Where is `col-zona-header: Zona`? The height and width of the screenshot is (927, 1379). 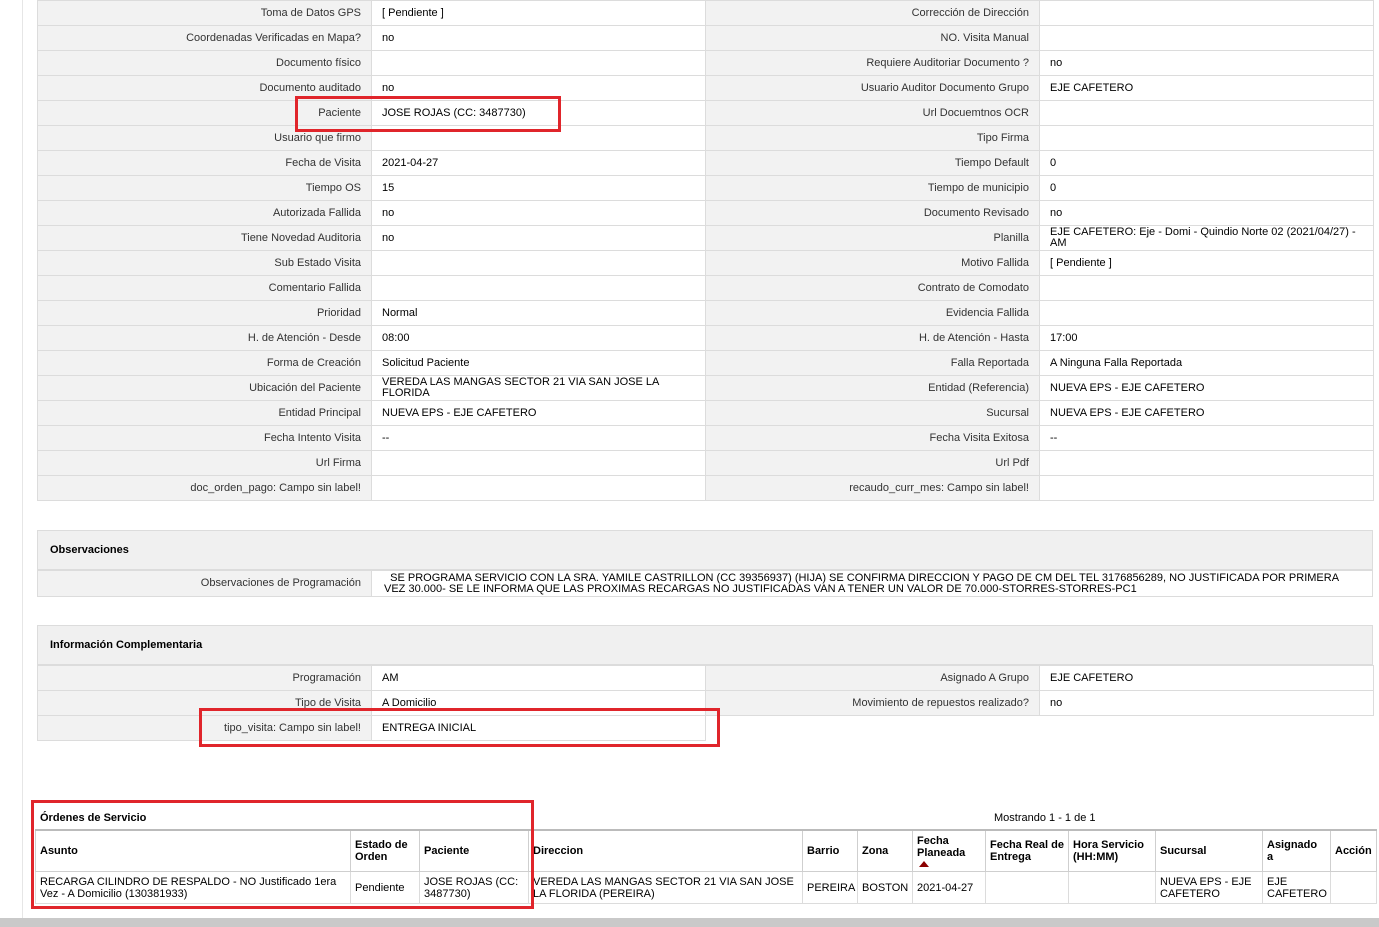 col-zona-header: Zona is located at coordinates (885, 850).